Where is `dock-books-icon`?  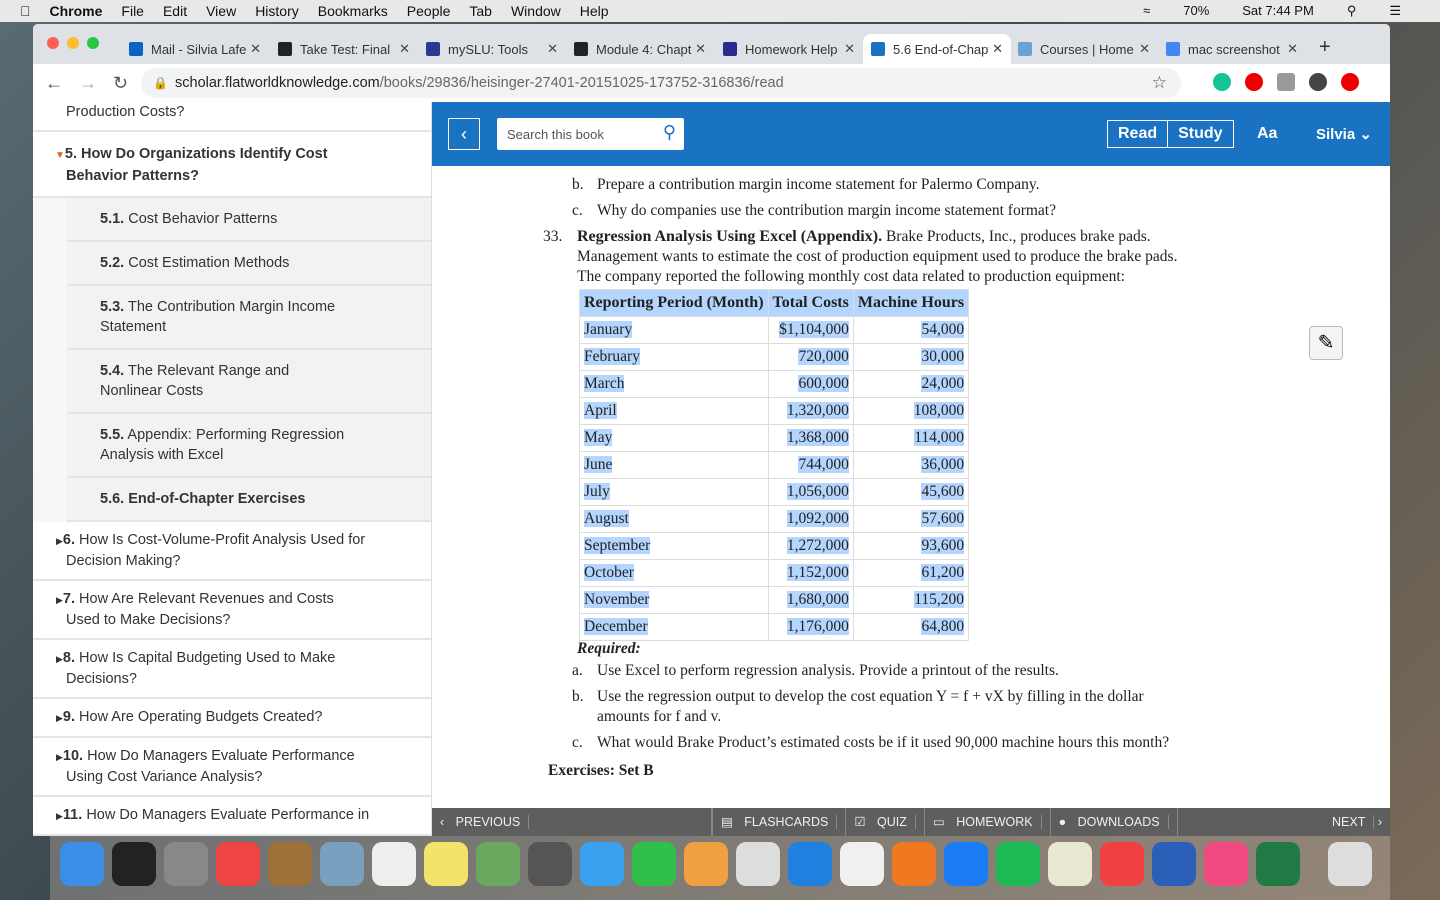
dock-books-icon is located at coordinates (914, 864).